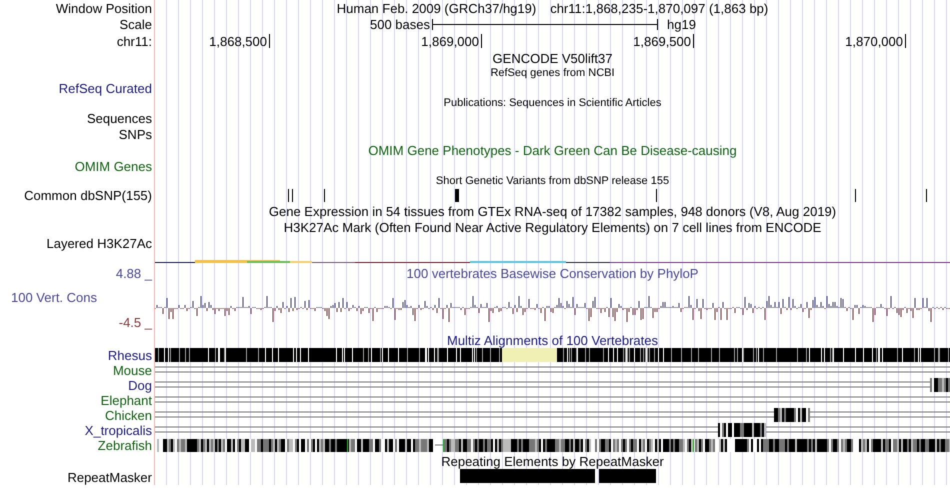 This screenshot has height=498, width=950. I want to click on ruler-tick: 1,868,500, so click(212, 41).